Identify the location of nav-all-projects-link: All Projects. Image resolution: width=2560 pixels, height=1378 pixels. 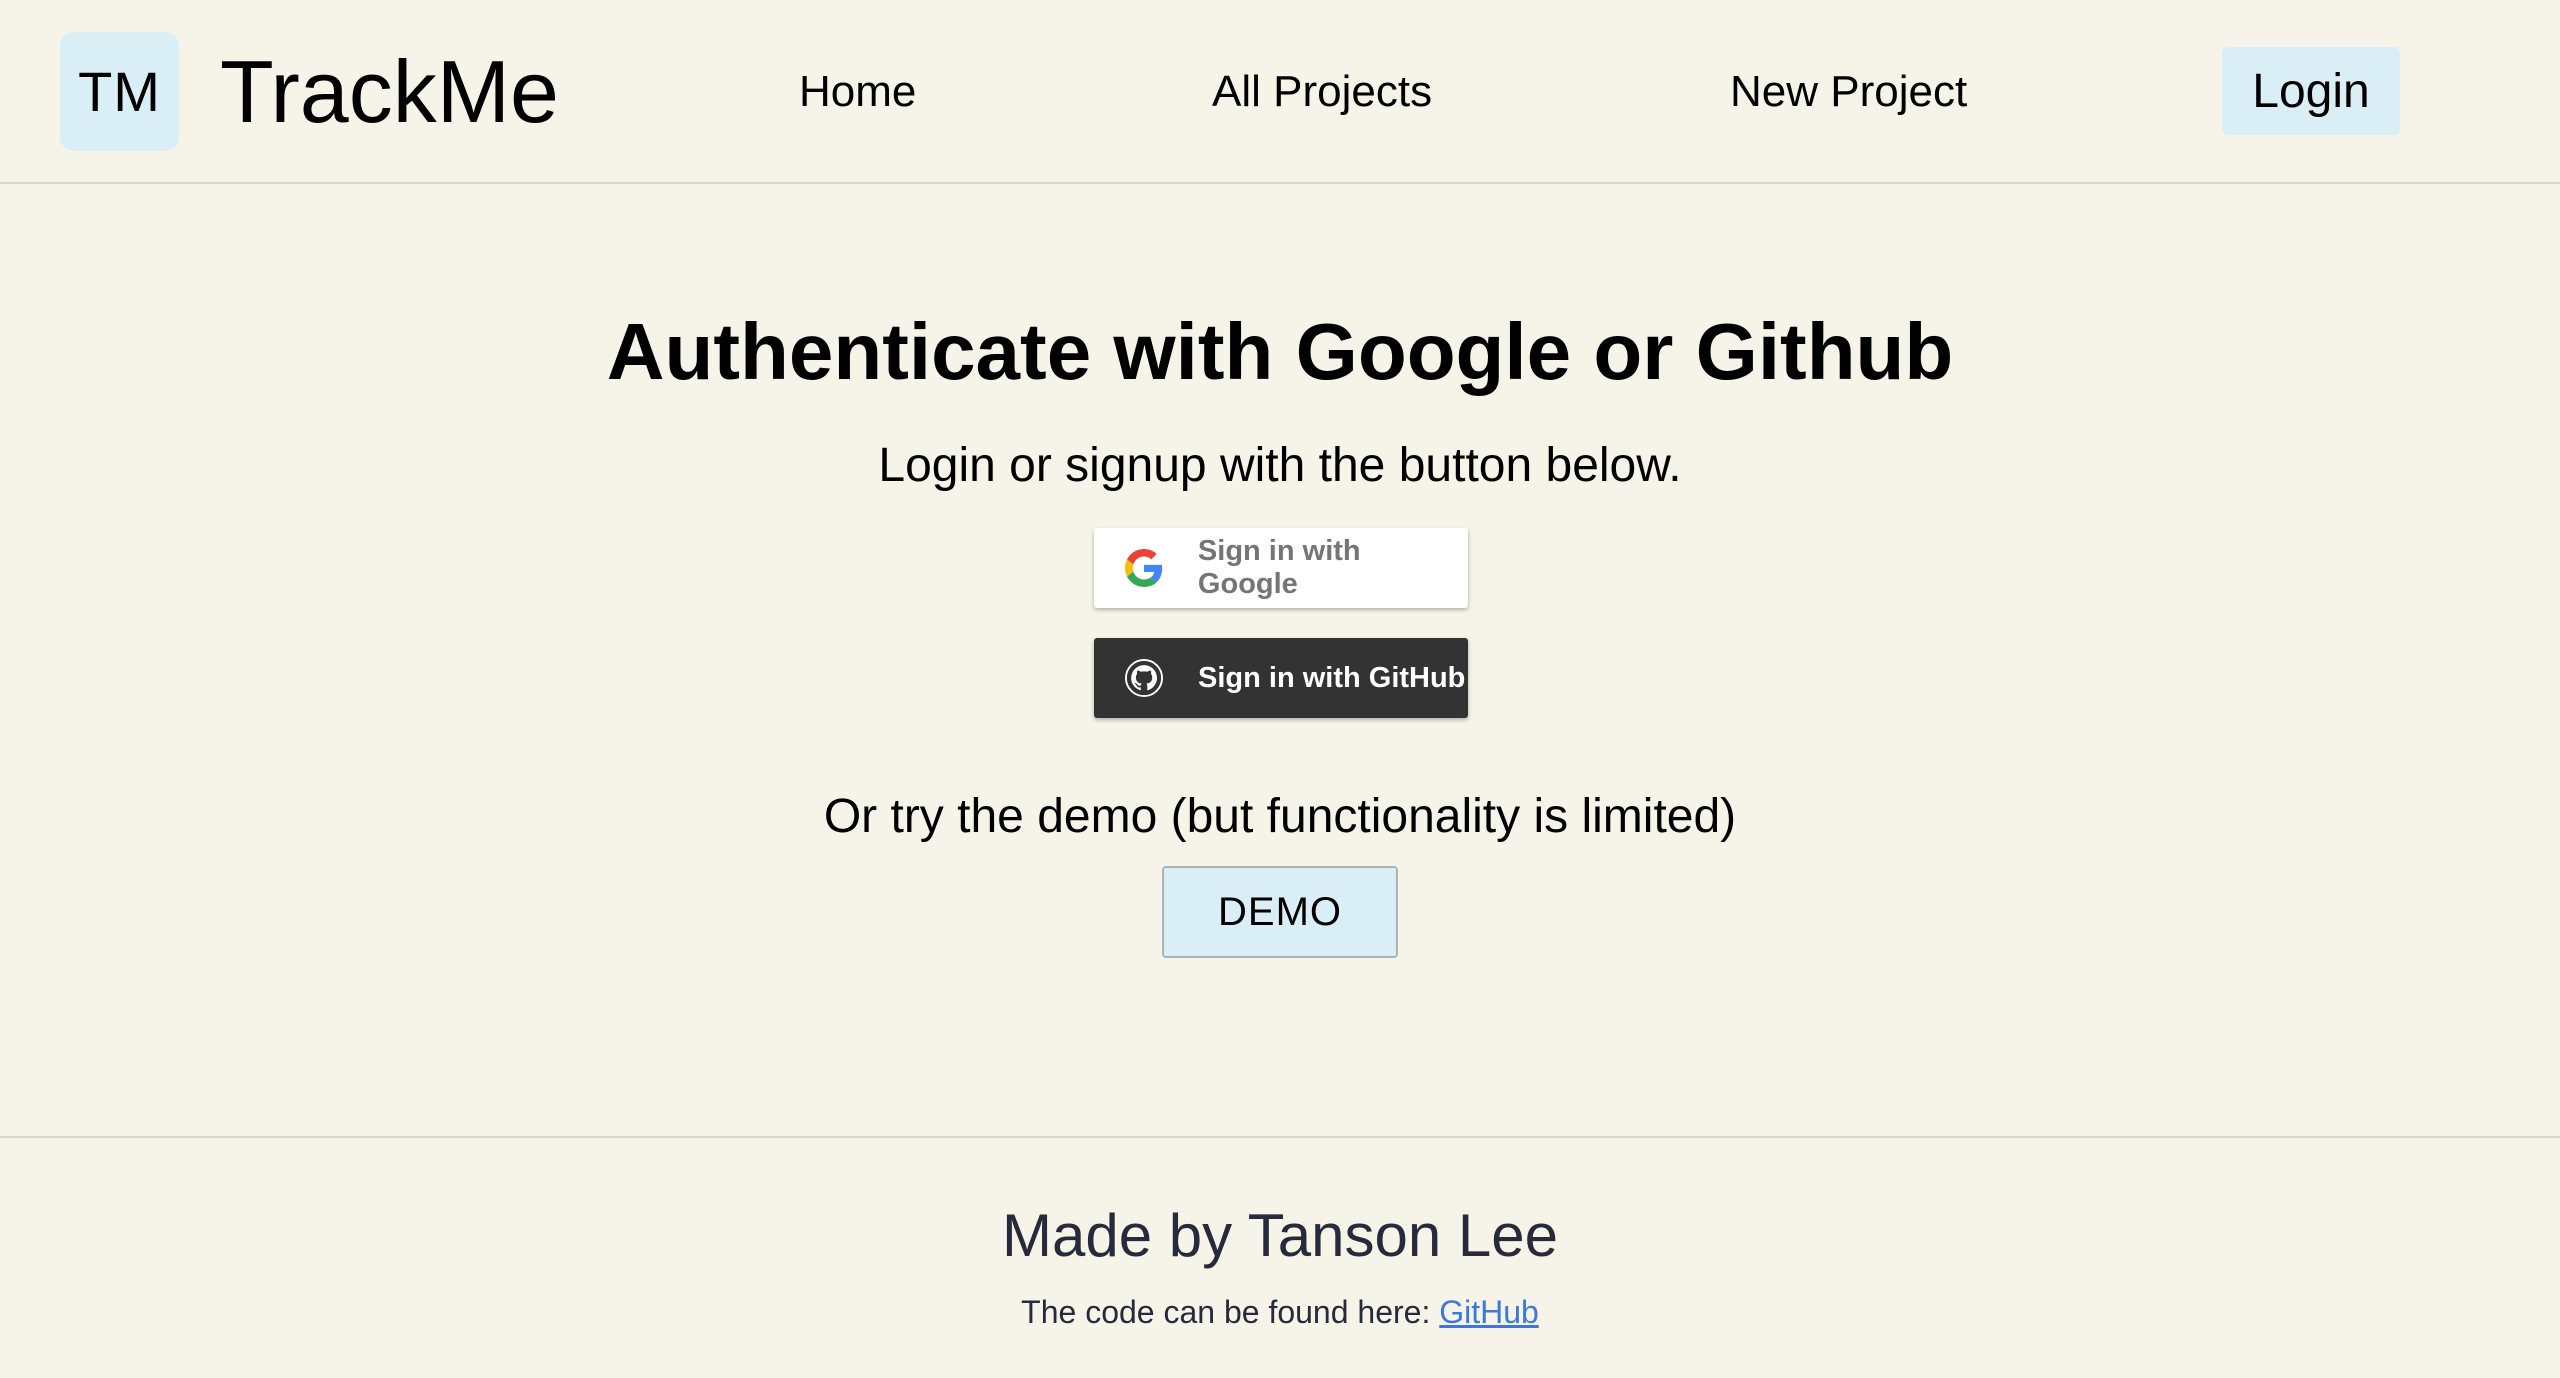
(1322, 92).